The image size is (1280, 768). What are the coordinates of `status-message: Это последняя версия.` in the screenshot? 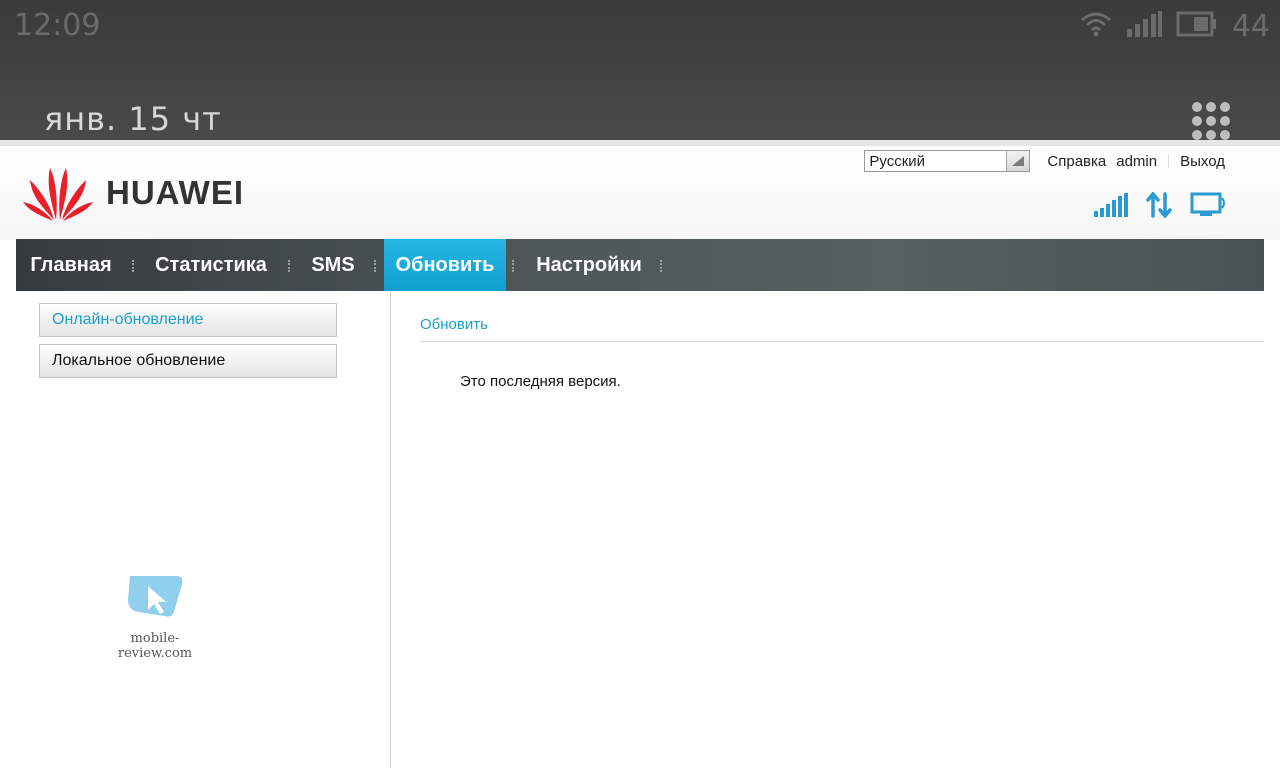 It's located at (540, 381).